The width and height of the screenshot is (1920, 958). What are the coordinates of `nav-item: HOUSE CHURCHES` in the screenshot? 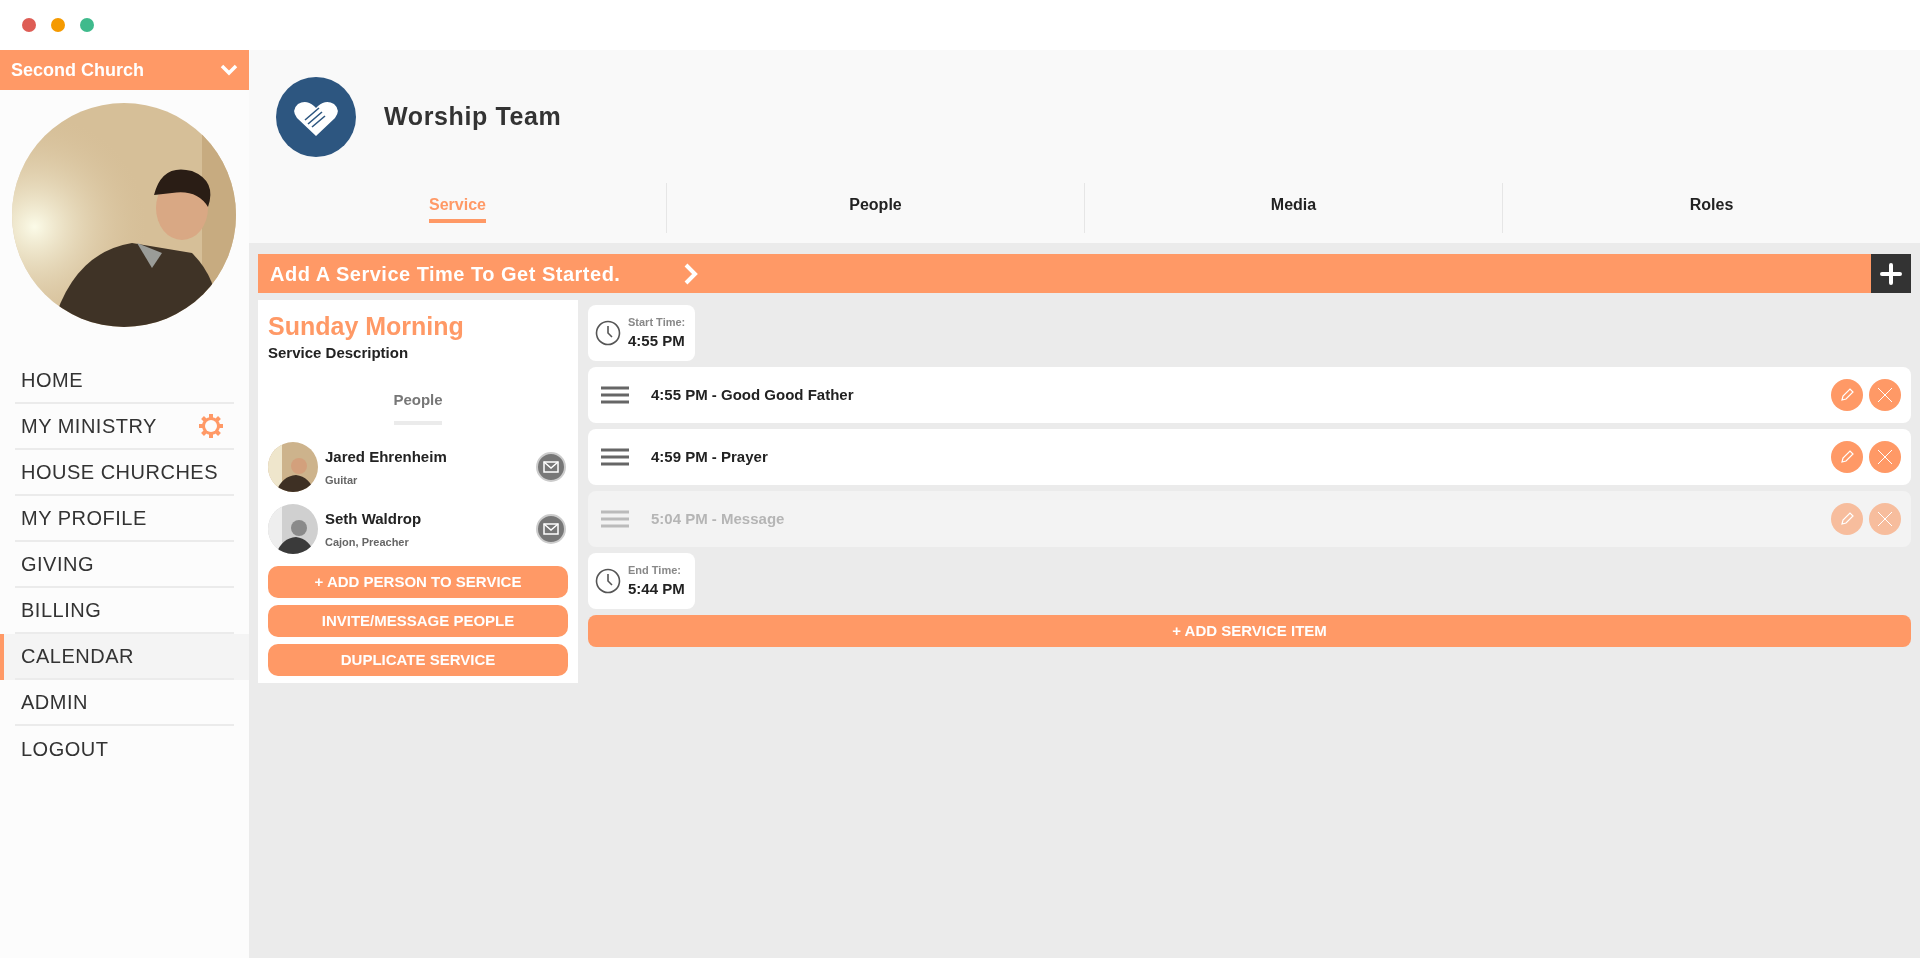 It's located at (124, 473).